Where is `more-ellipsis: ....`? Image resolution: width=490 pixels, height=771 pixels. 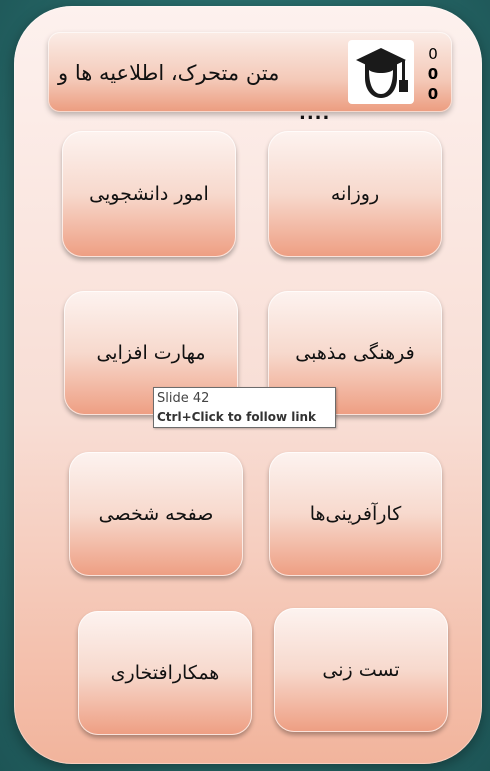 more-ellipsis: .... is located at coordinates (315, 113).